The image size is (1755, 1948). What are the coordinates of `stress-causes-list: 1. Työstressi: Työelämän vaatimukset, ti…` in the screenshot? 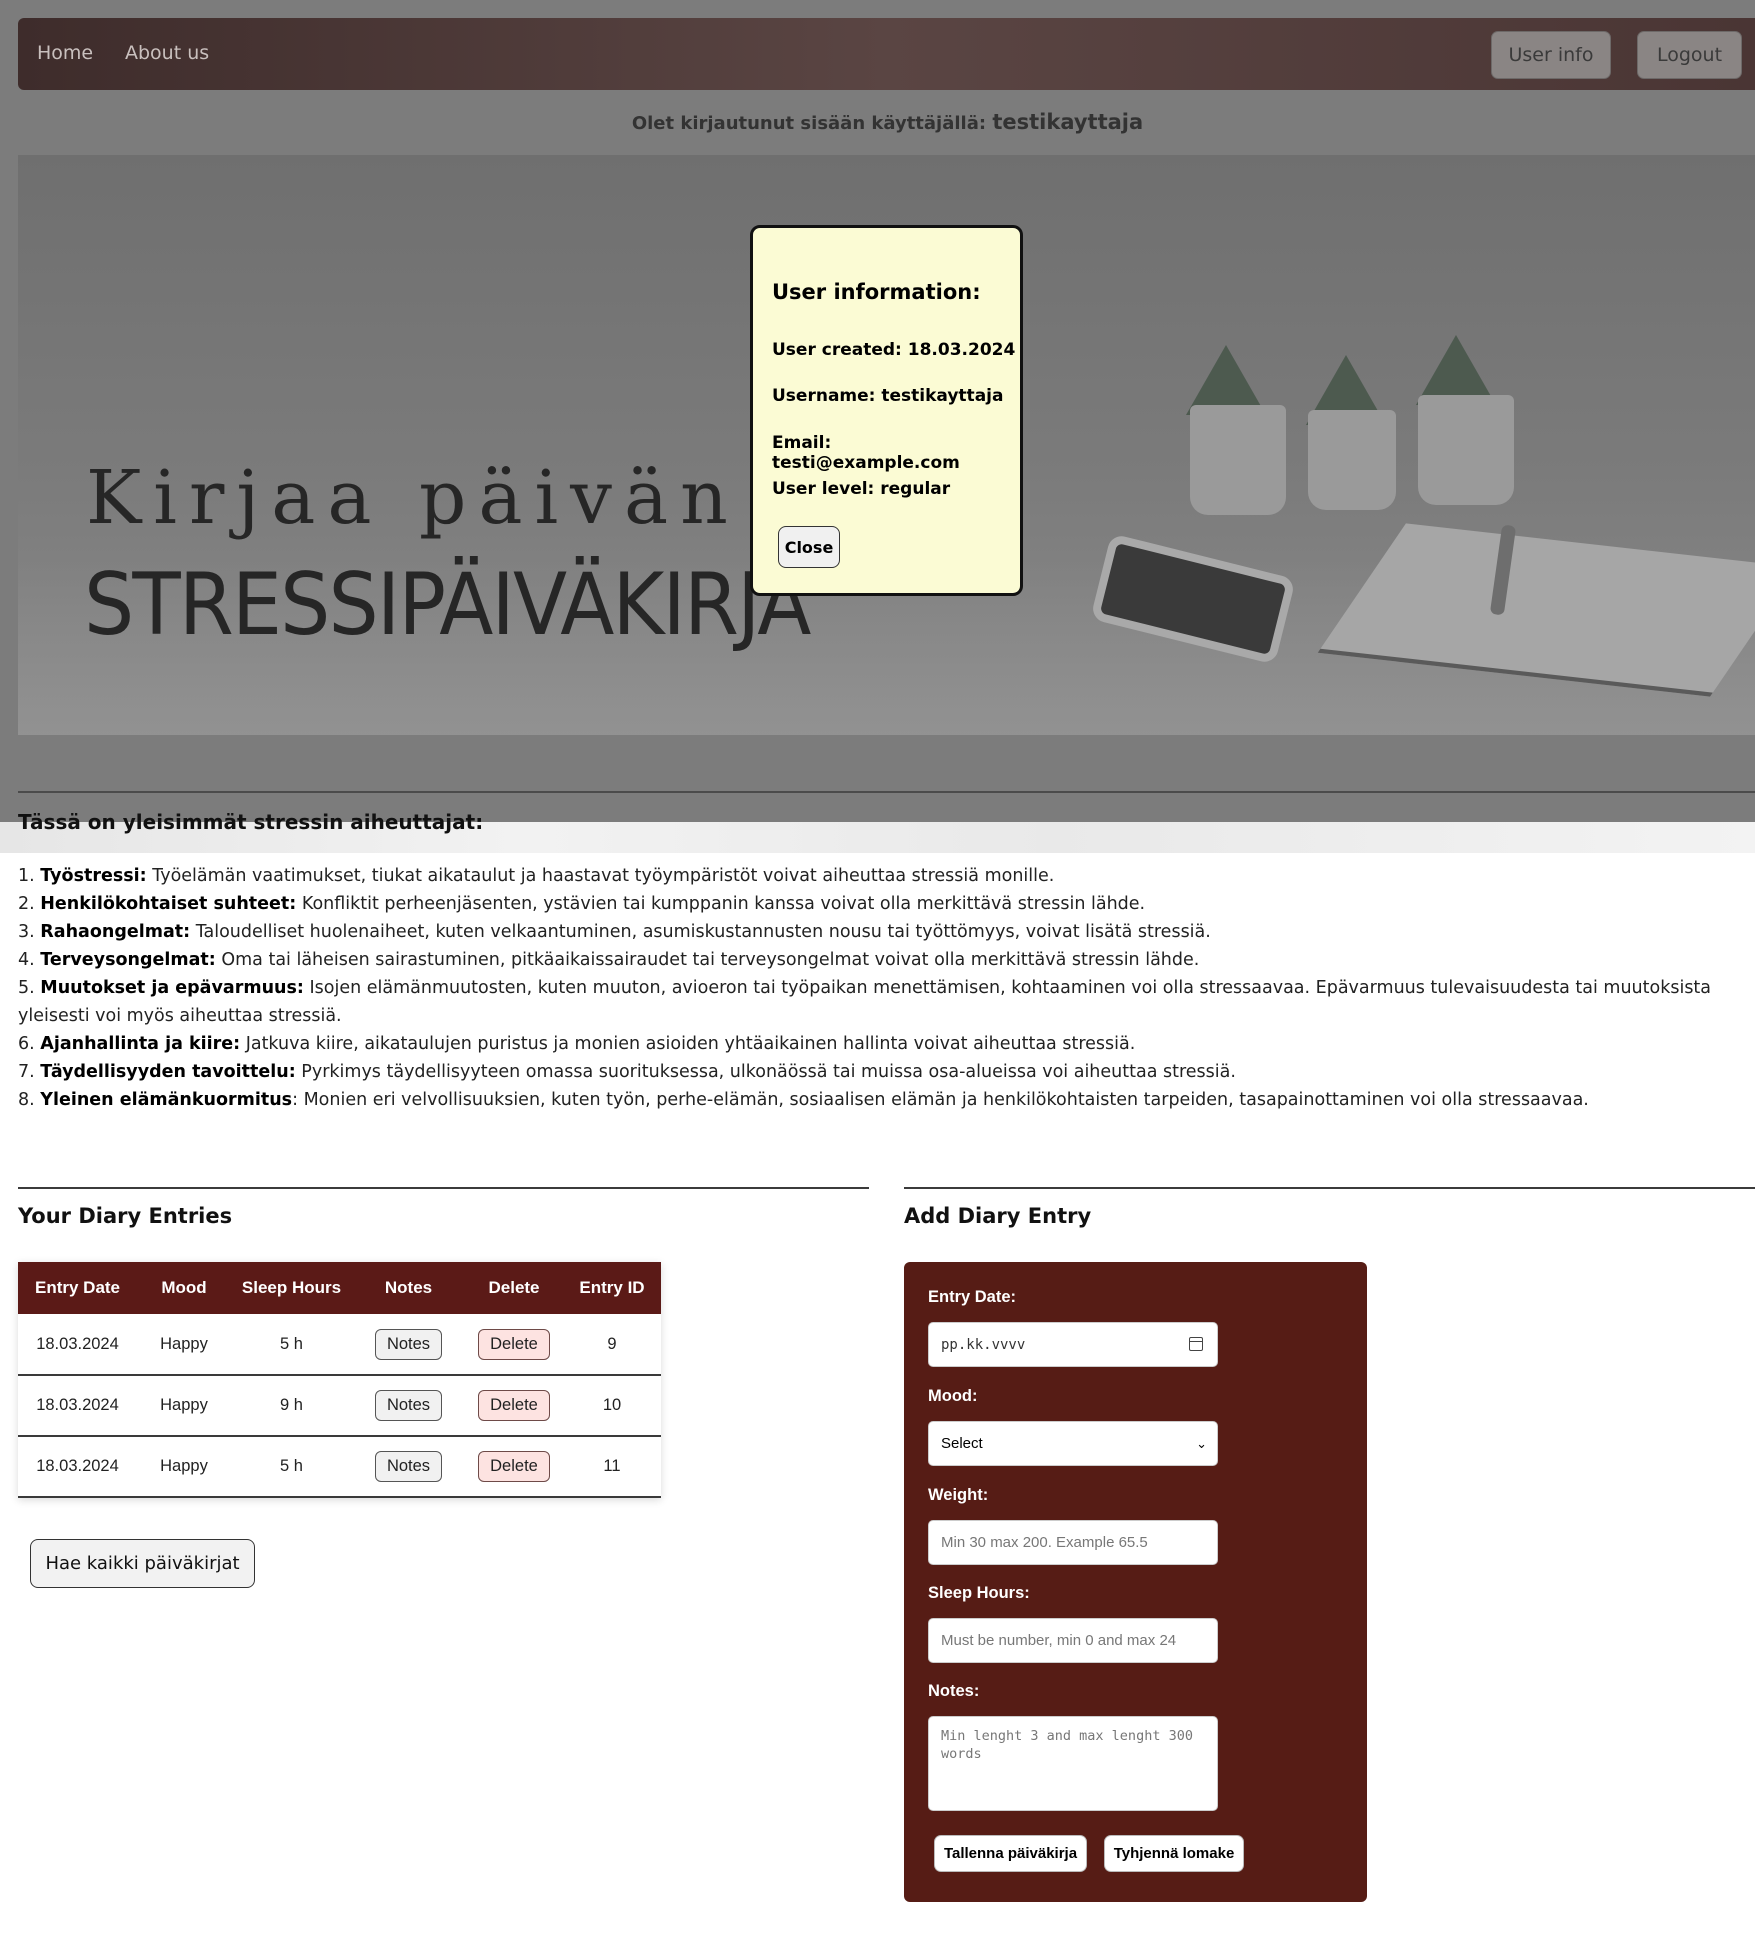 It's located at (878, 988).